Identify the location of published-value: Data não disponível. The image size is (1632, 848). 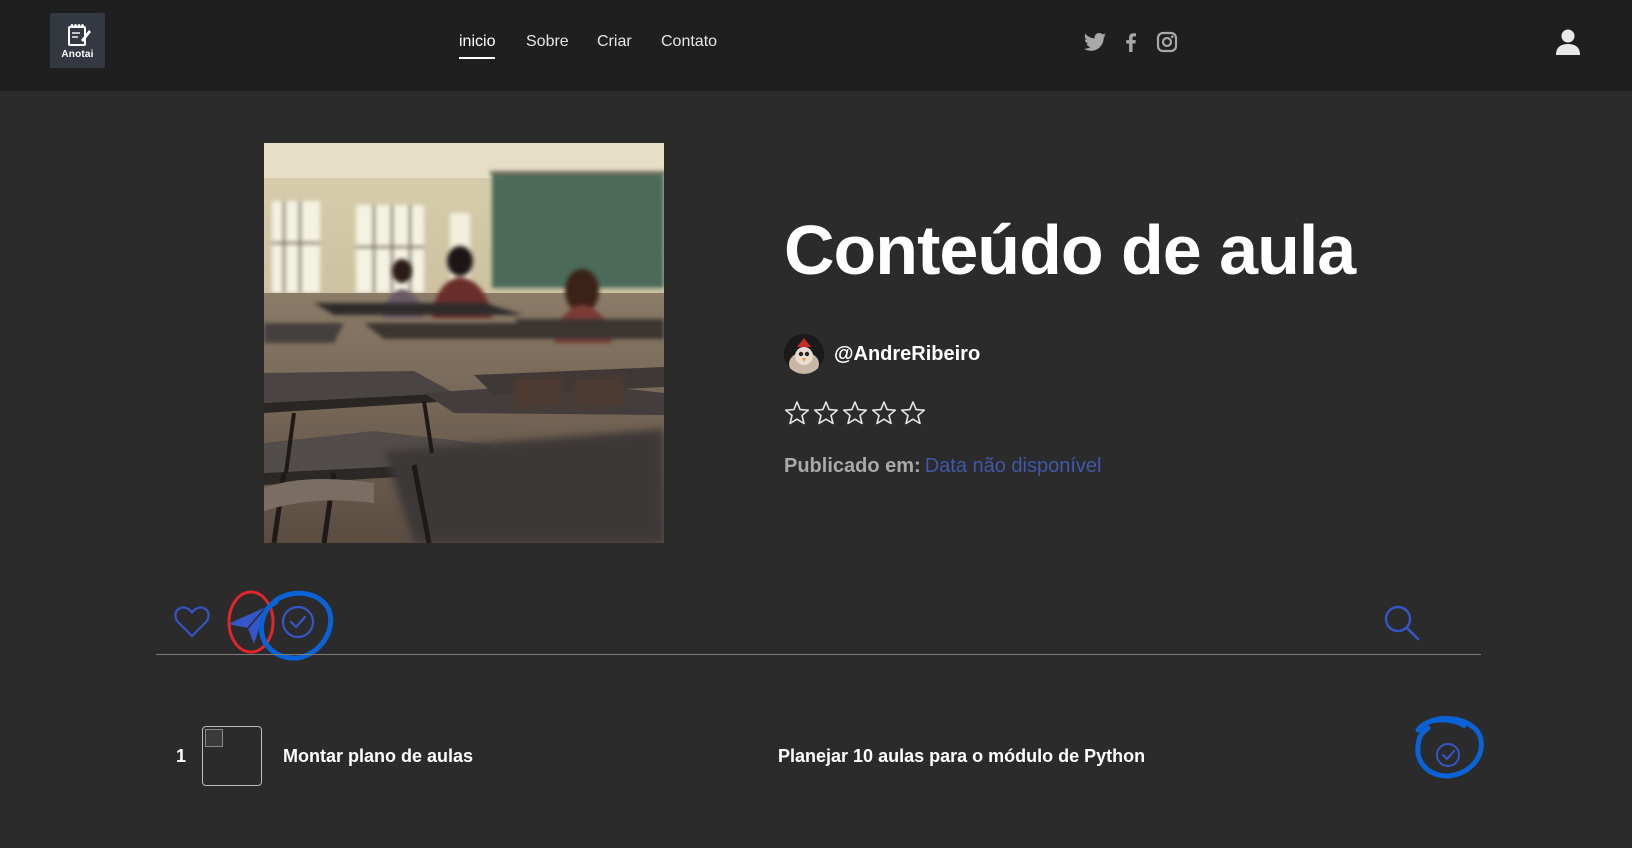
(1013, 466).